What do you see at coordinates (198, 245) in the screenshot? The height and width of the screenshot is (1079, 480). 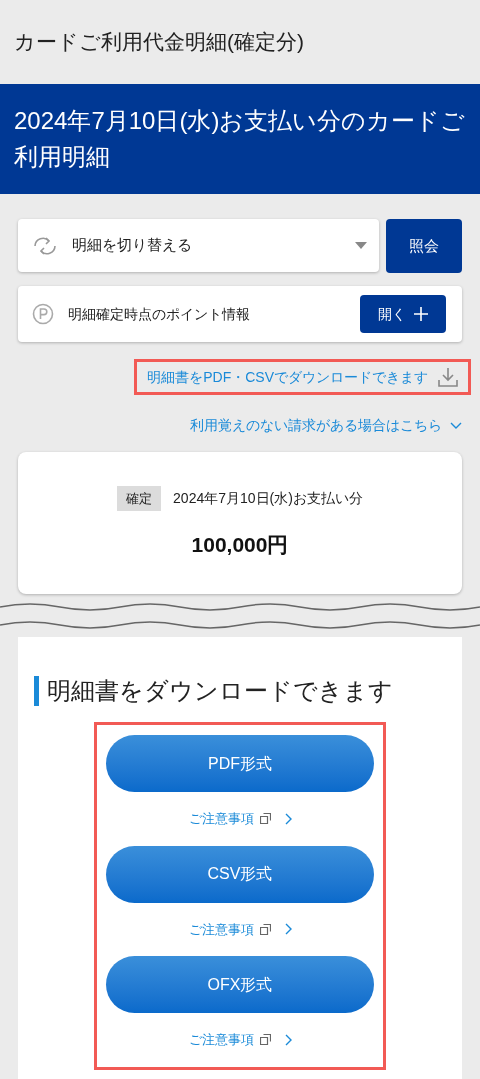 I see `statement-select: 明細を切り替える` at bounding box center [198, 245].